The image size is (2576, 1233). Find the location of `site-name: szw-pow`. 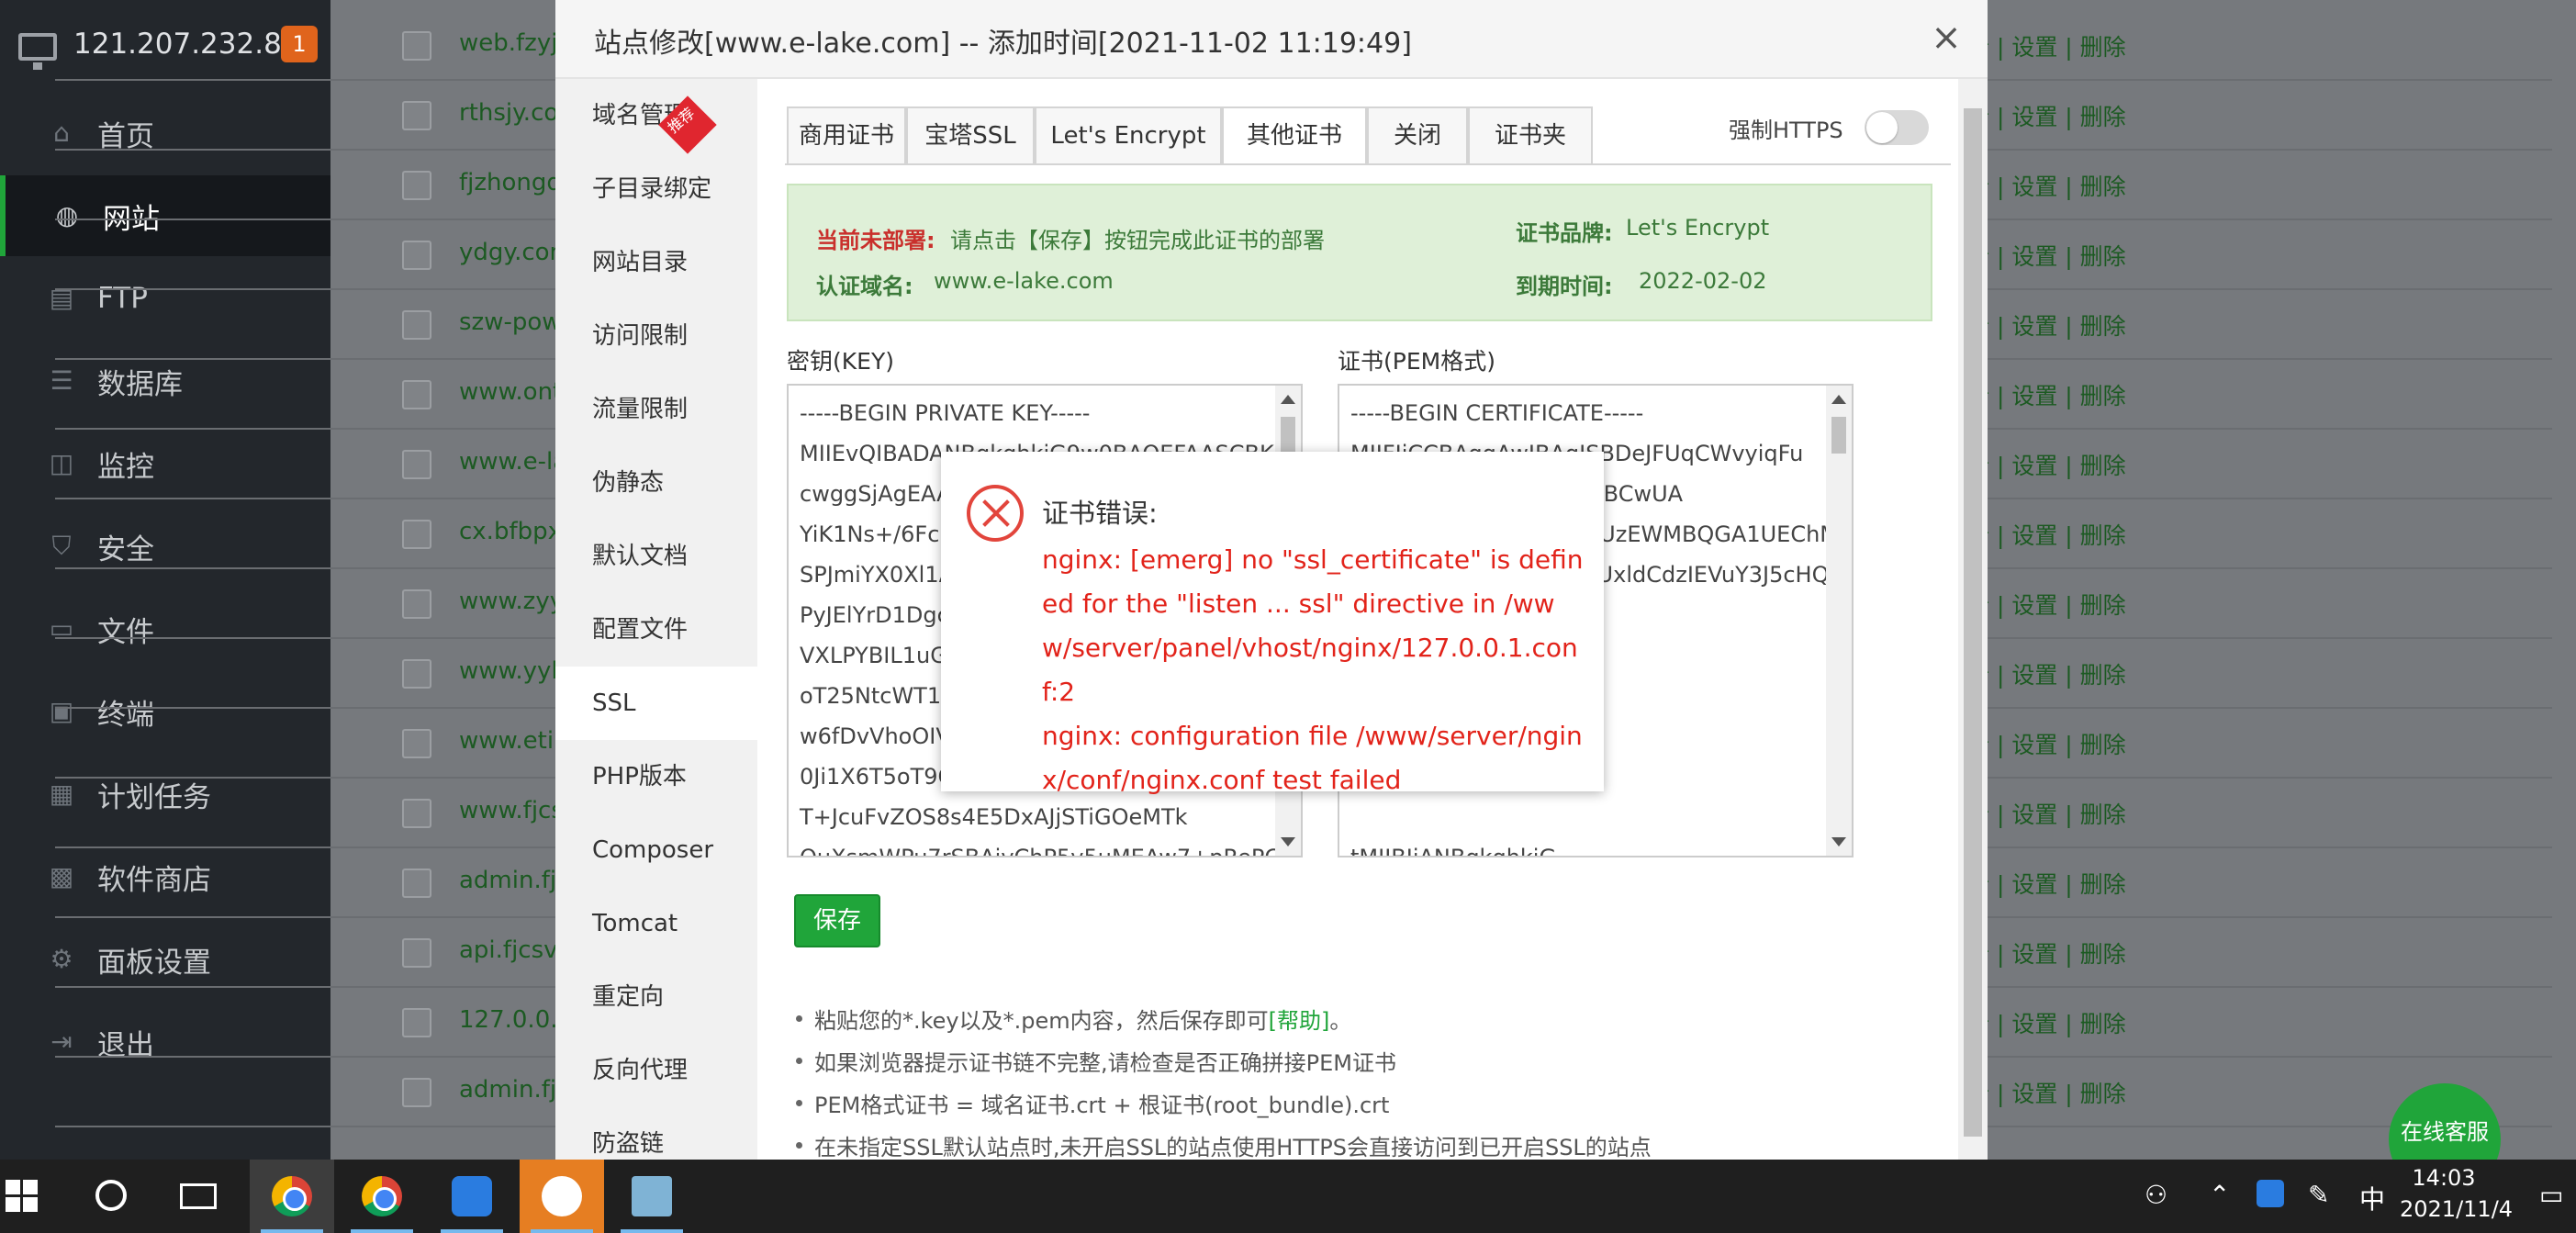

site-name: szw-pow is located at coordinates (510, 322).